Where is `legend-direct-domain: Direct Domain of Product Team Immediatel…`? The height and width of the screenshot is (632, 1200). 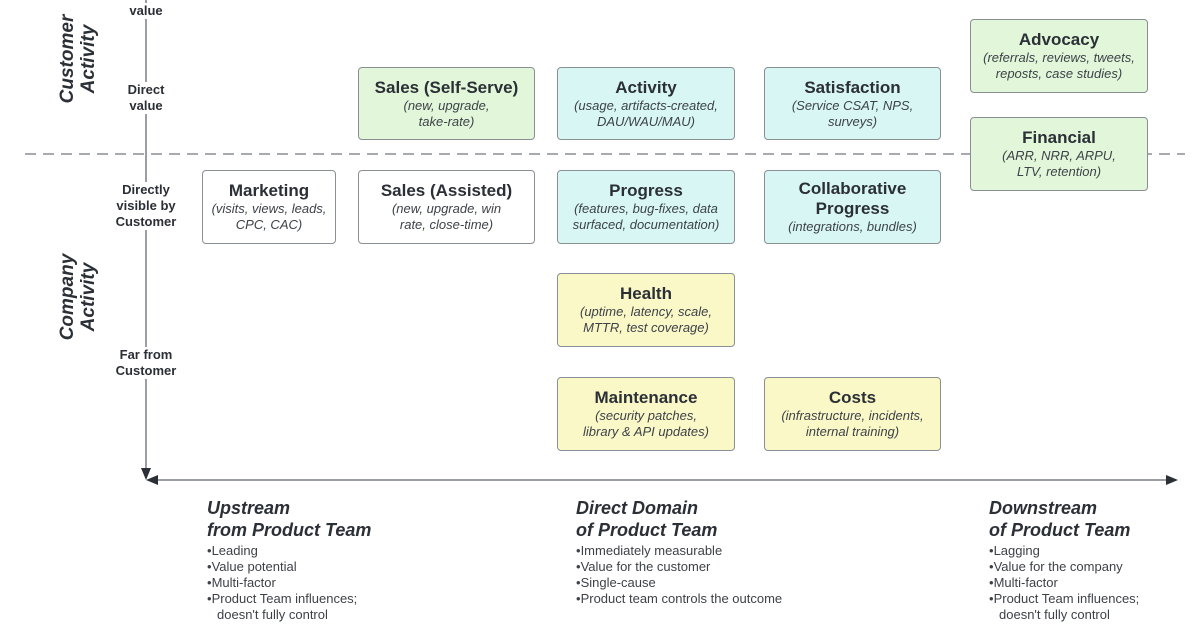 legend-direct-domain: Direct Domain of Product Team Immediatel… is located at coordinates (706, 552).